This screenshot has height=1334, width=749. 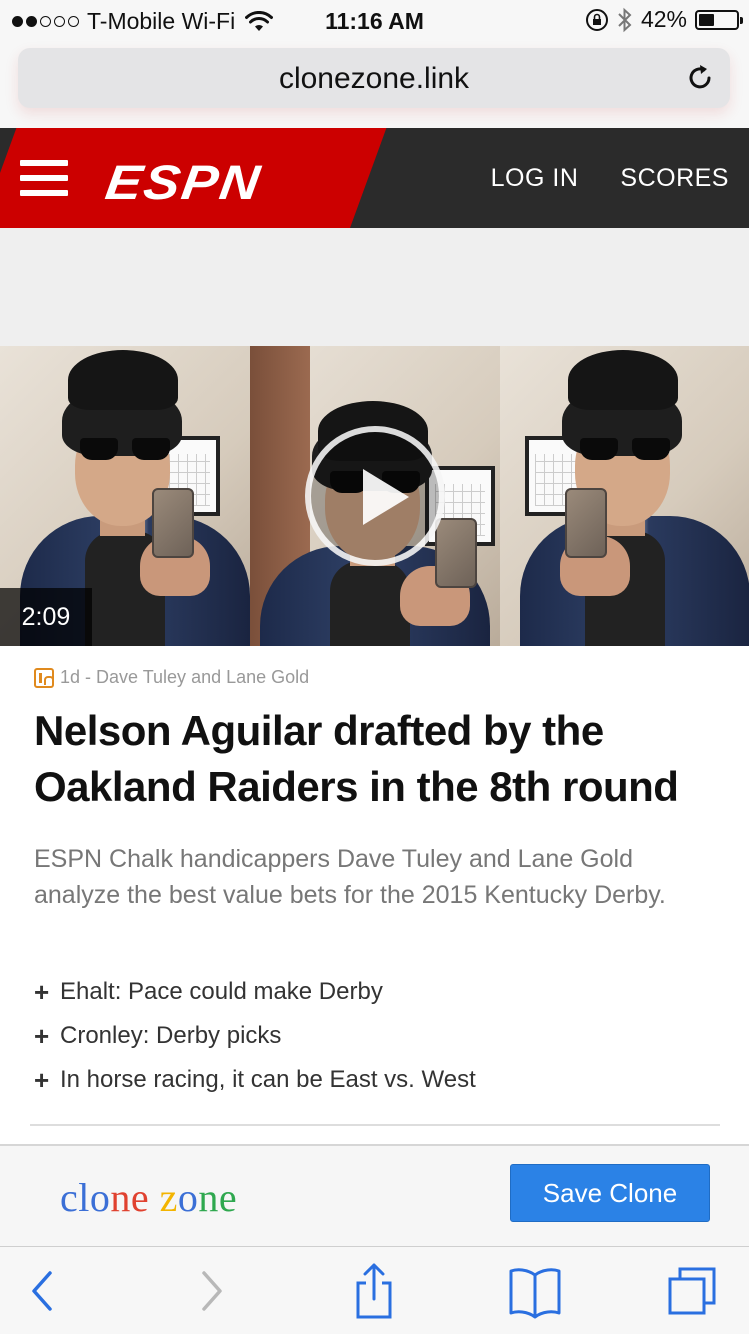 I want to click on ad-placeholder, so click(x=374, y=287).